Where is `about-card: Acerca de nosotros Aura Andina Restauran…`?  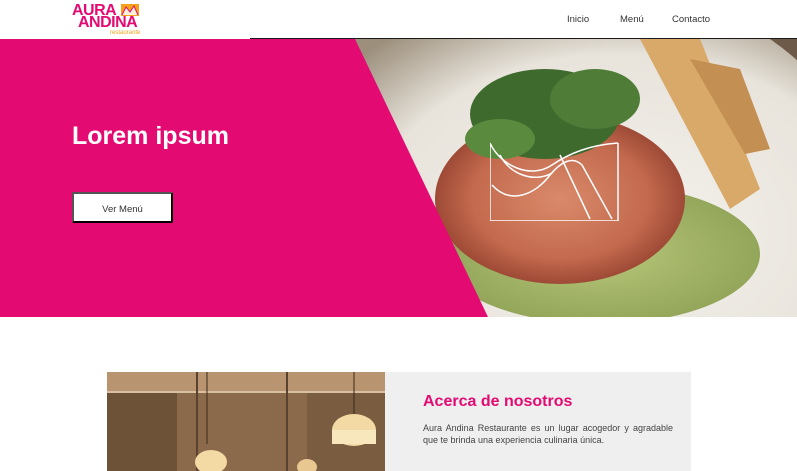 about-card: Acerca de nosotros Aura Andina Restauran… is located at coordinates (538, 421).